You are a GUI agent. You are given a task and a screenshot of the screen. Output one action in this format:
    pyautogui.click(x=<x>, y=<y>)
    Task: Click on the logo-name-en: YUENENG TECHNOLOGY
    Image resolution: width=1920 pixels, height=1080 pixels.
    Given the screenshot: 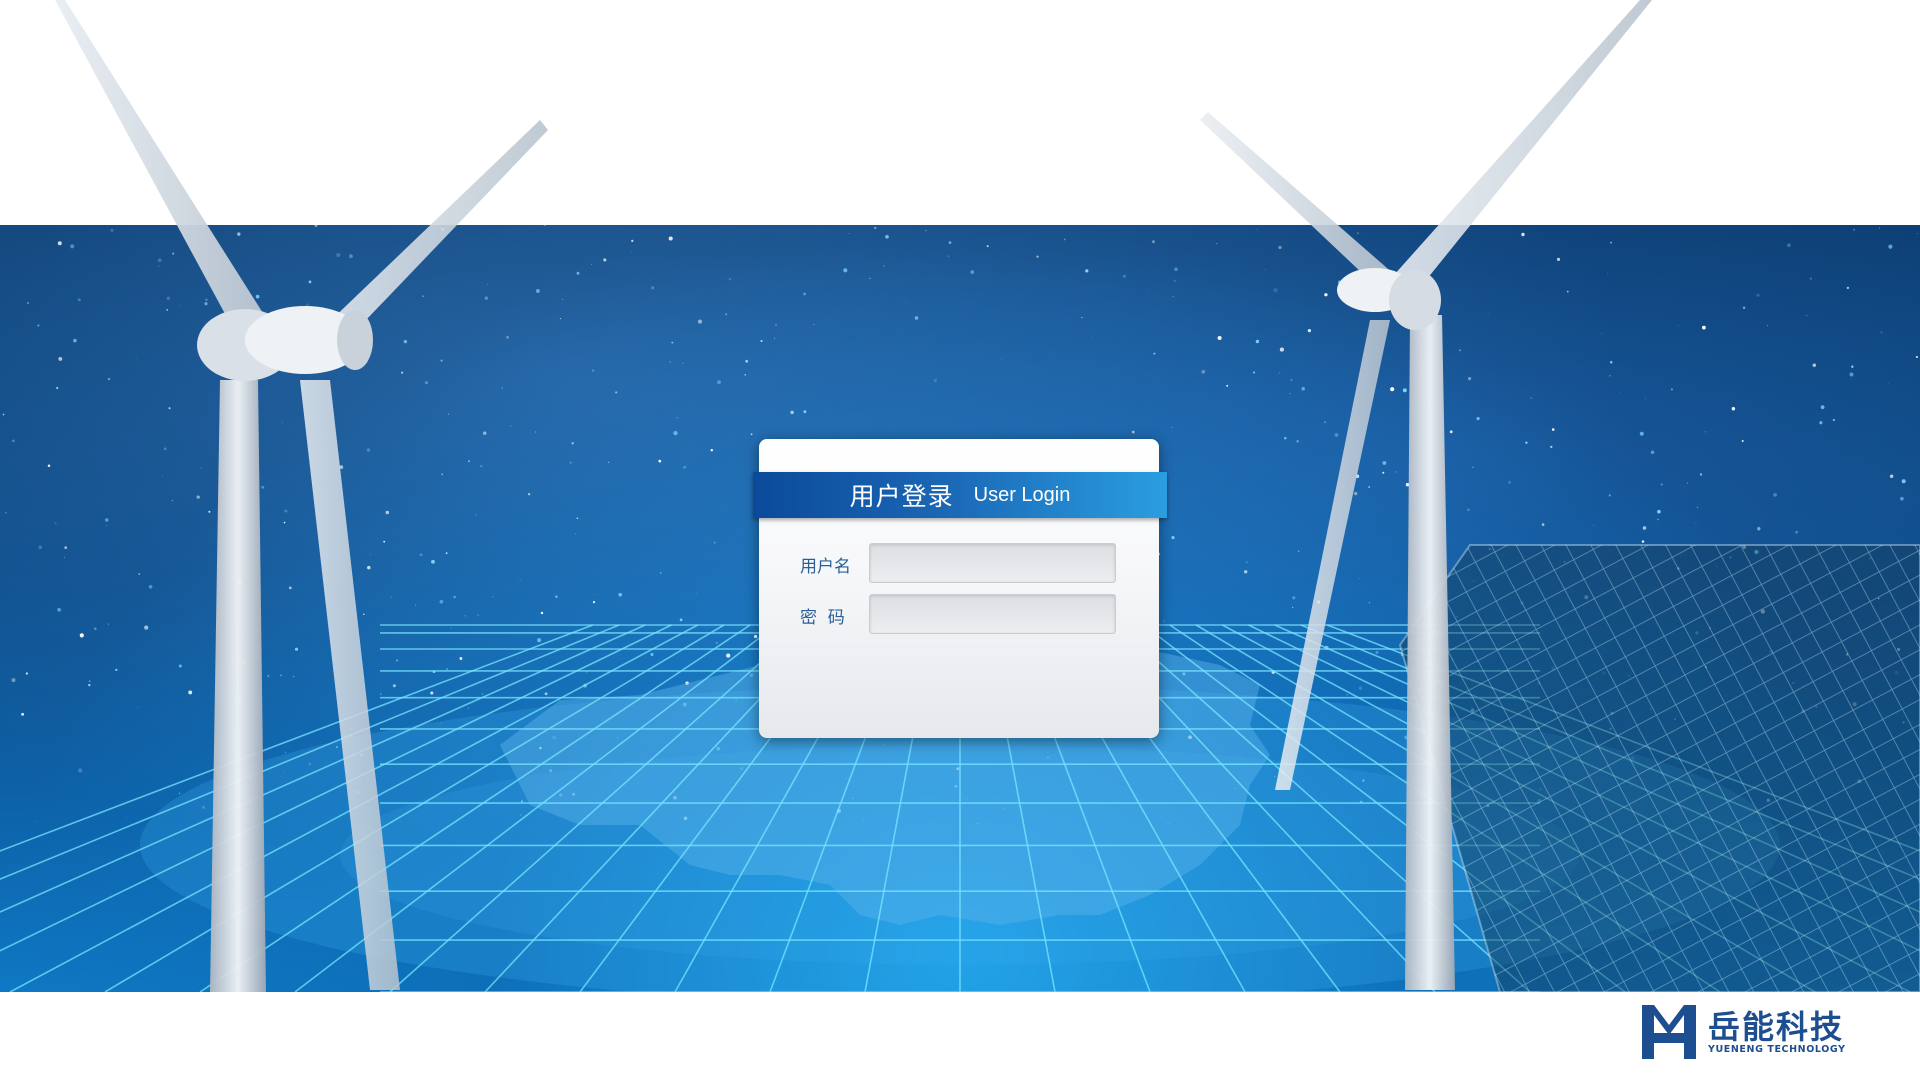 What is the action you would take?
    pyautogui.click(x=1777, y=1049)
    